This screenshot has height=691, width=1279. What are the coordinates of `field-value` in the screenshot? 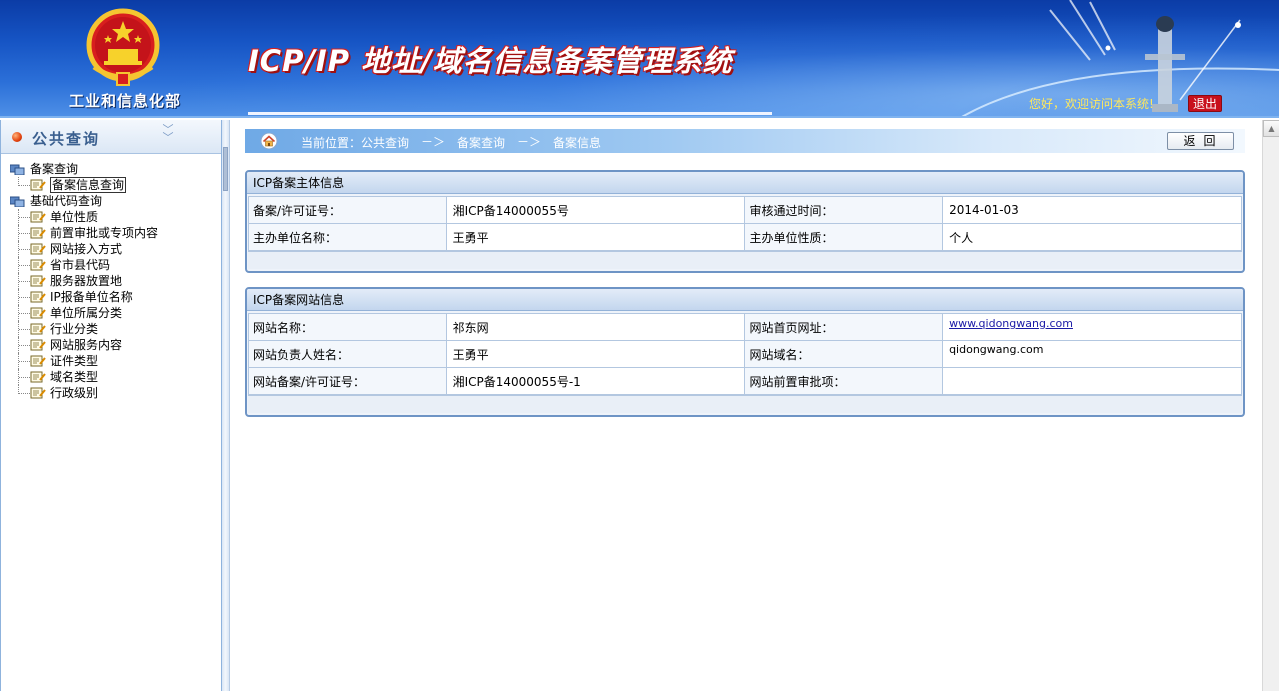 It's located at (1092, 381).